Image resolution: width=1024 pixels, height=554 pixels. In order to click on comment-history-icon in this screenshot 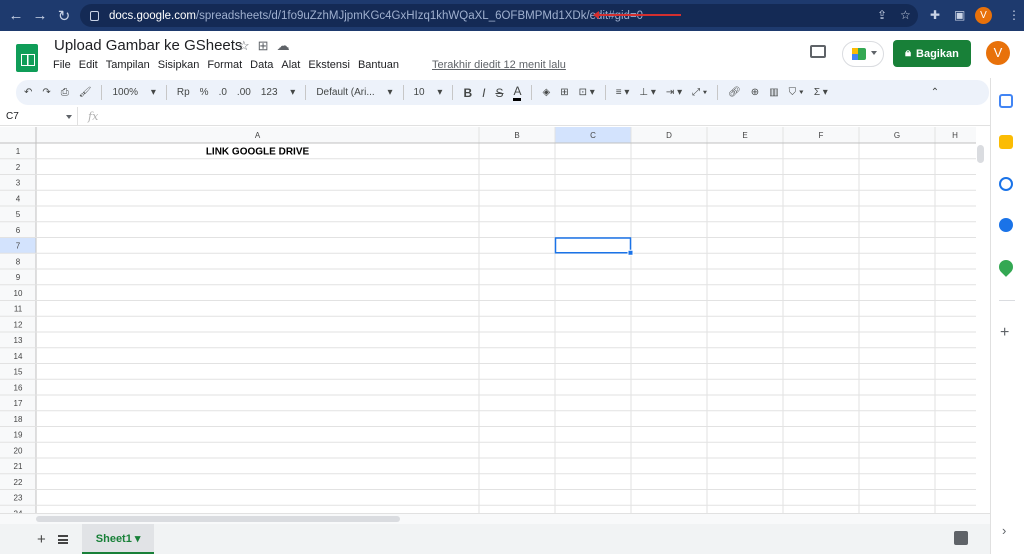, I will do `click(818, 51)`.